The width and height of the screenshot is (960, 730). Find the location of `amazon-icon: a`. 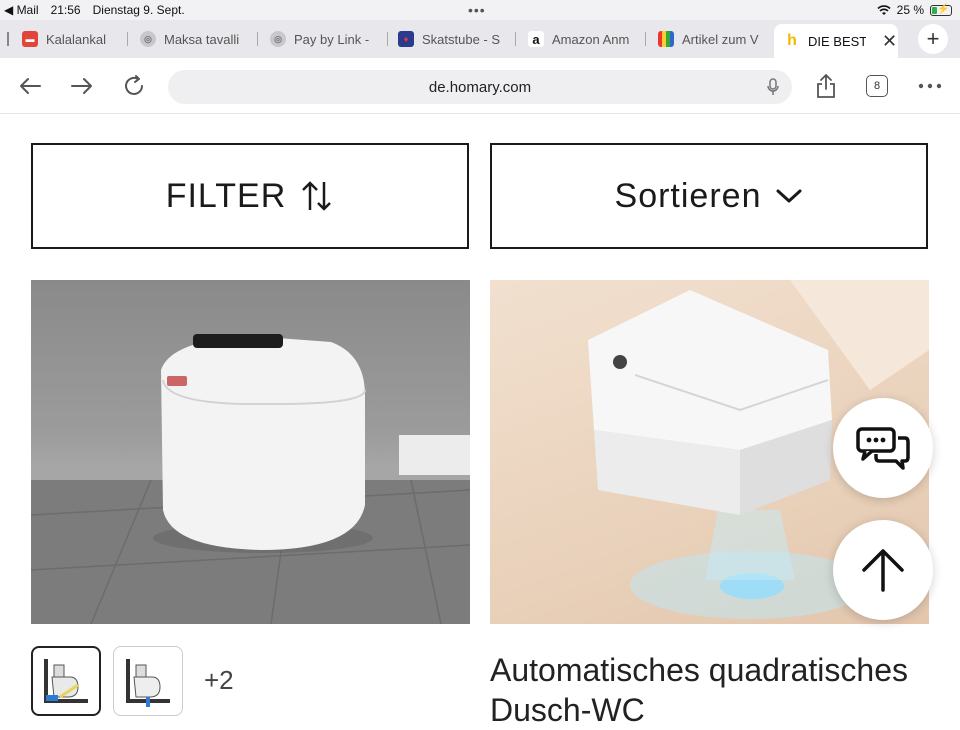

amazon-icon: a is located at coordinates (536, 39).